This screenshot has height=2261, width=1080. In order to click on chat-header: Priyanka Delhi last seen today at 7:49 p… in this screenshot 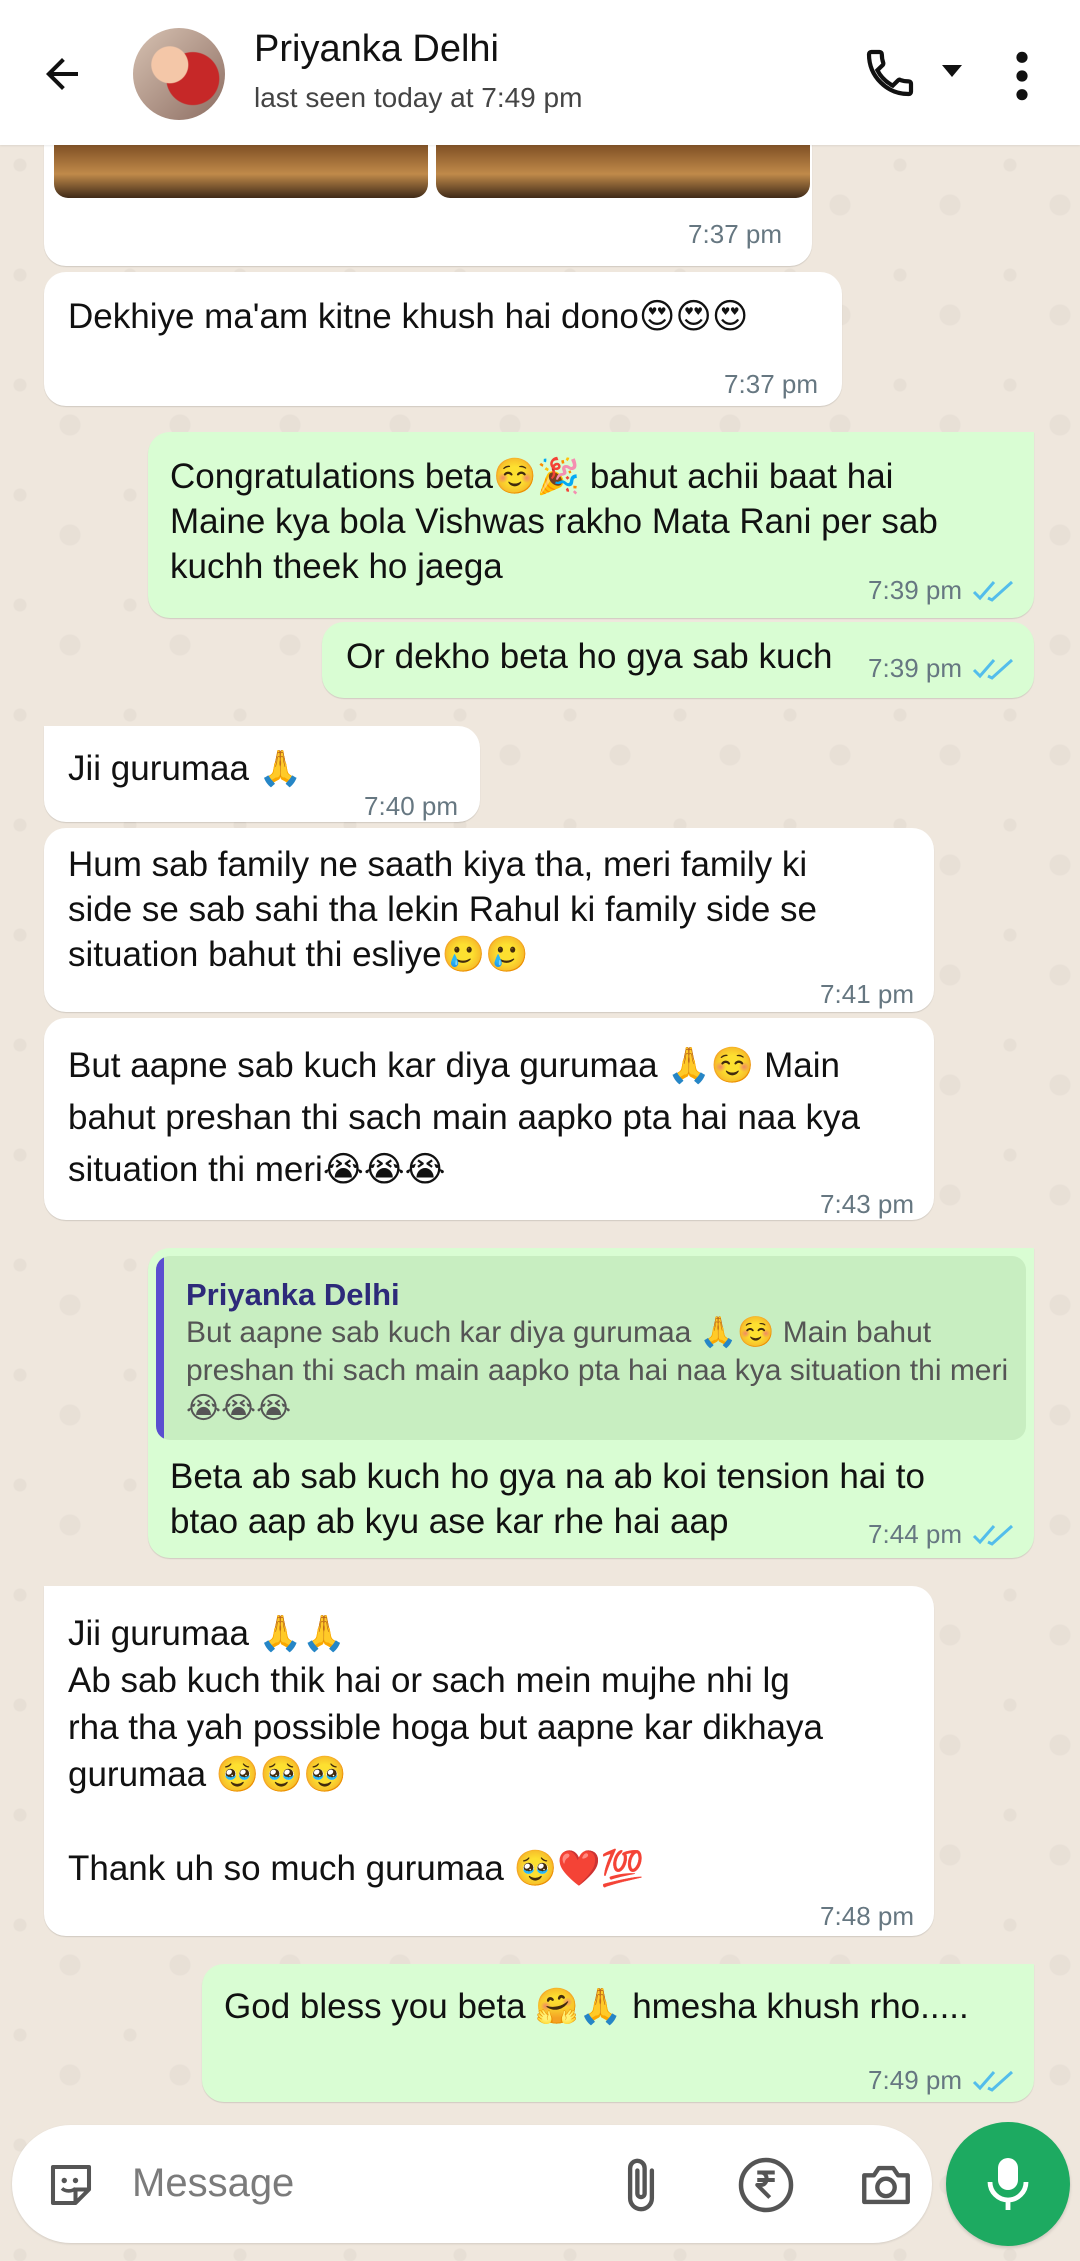, I will do `click(540, 72)`.